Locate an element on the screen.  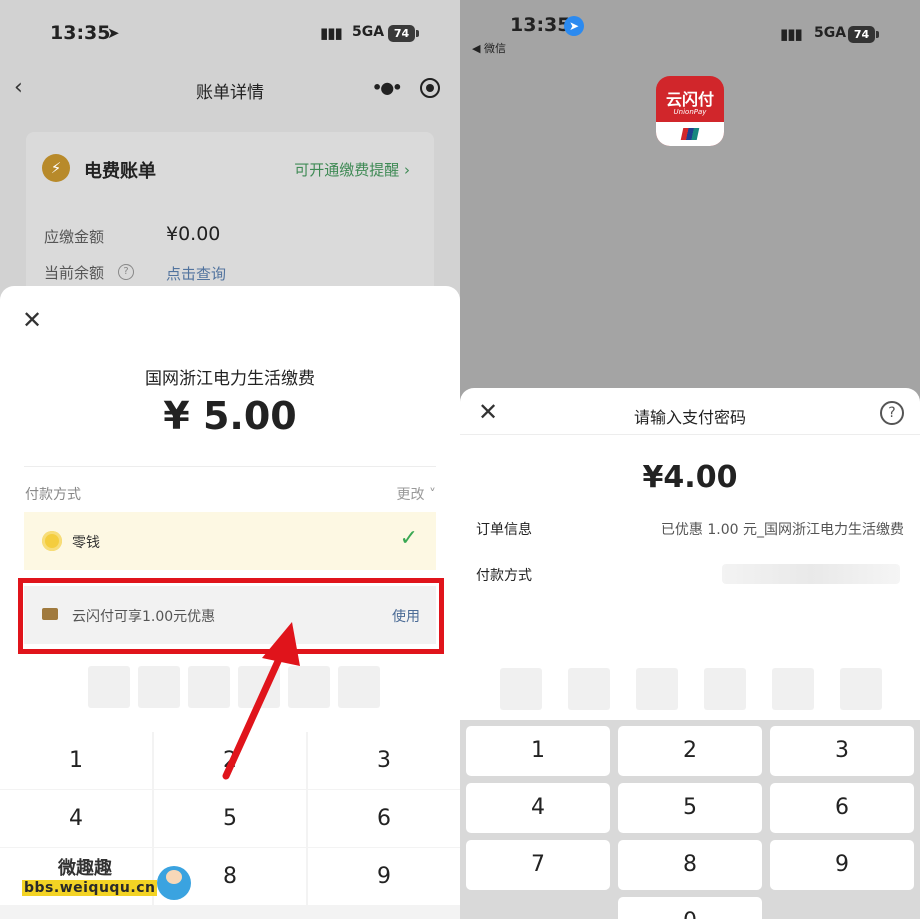
order-info-value: 已优惠 1.00 元_国网浙江电力生活缴费 is located at coordinates (782, 530).